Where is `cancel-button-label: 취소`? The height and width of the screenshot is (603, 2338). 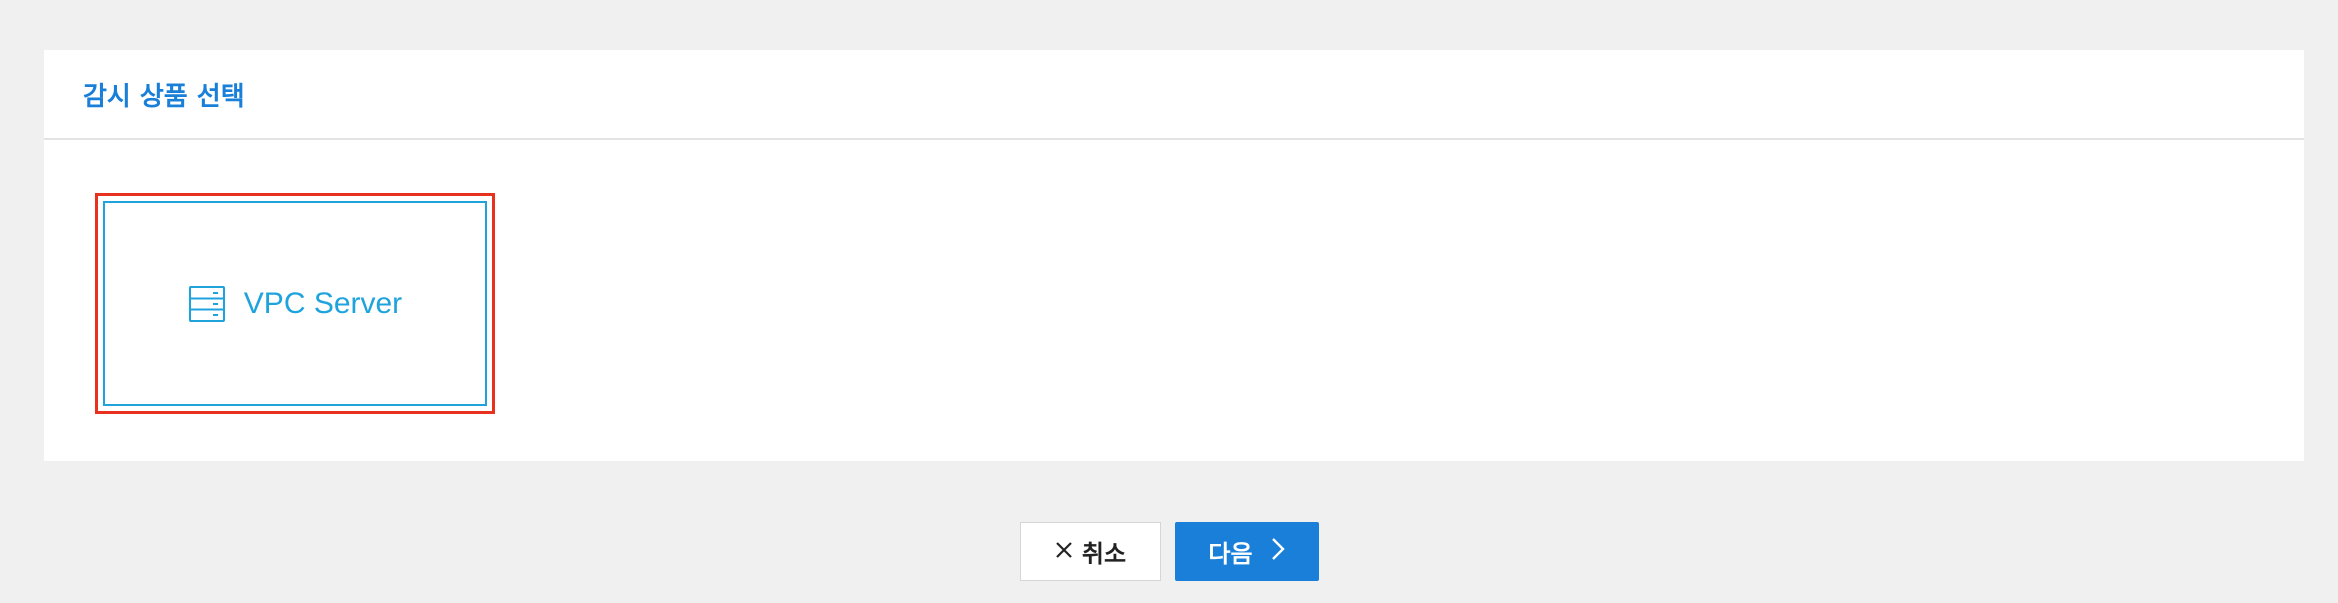 cancel-button-label: 취소 is located at coordinates (1104, 554).